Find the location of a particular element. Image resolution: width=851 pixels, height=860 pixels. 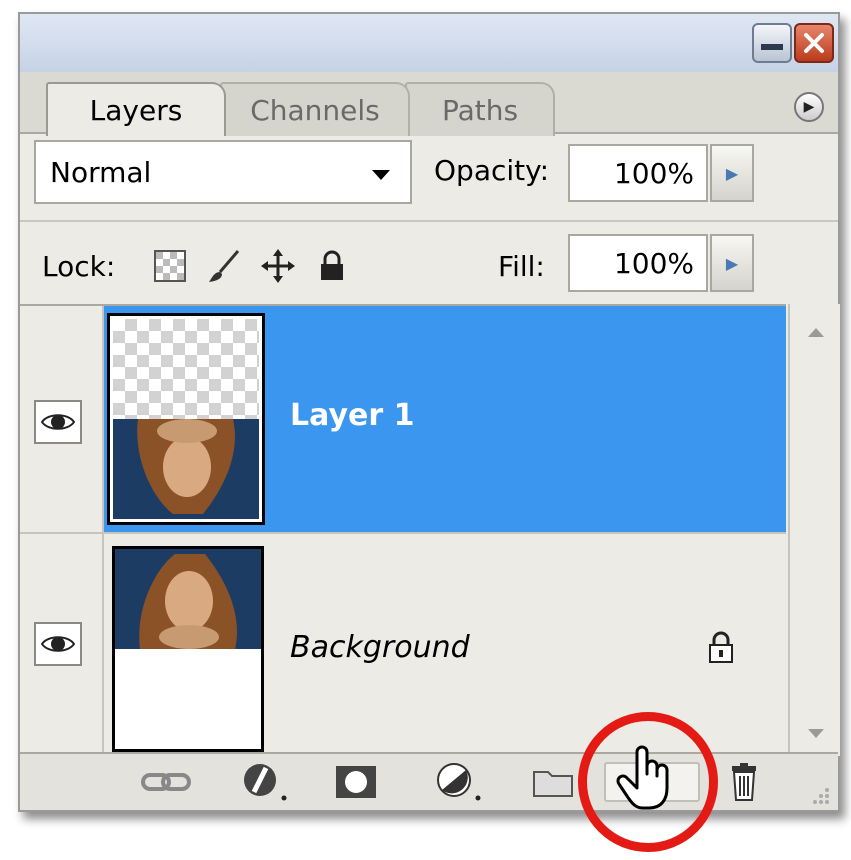

lock-transparent-icon is located at coordinates (170, 266).